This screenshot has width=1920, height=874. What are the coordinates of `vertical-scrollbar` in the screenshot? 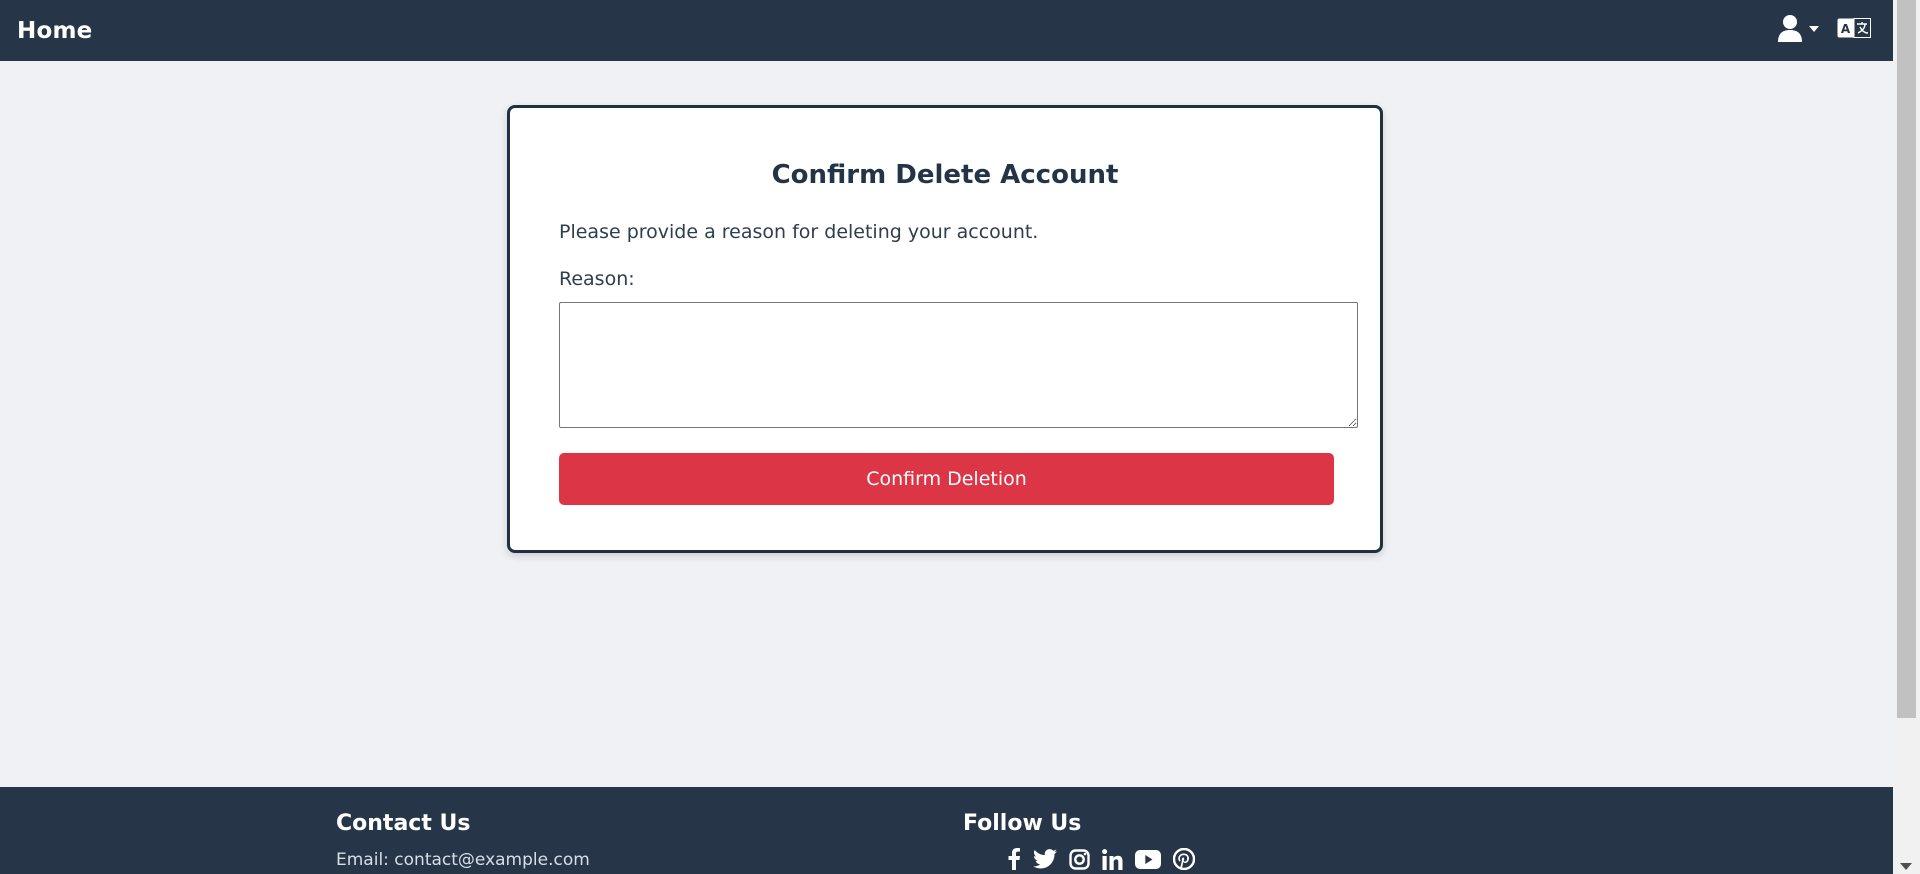 It's located at (1906, 437).